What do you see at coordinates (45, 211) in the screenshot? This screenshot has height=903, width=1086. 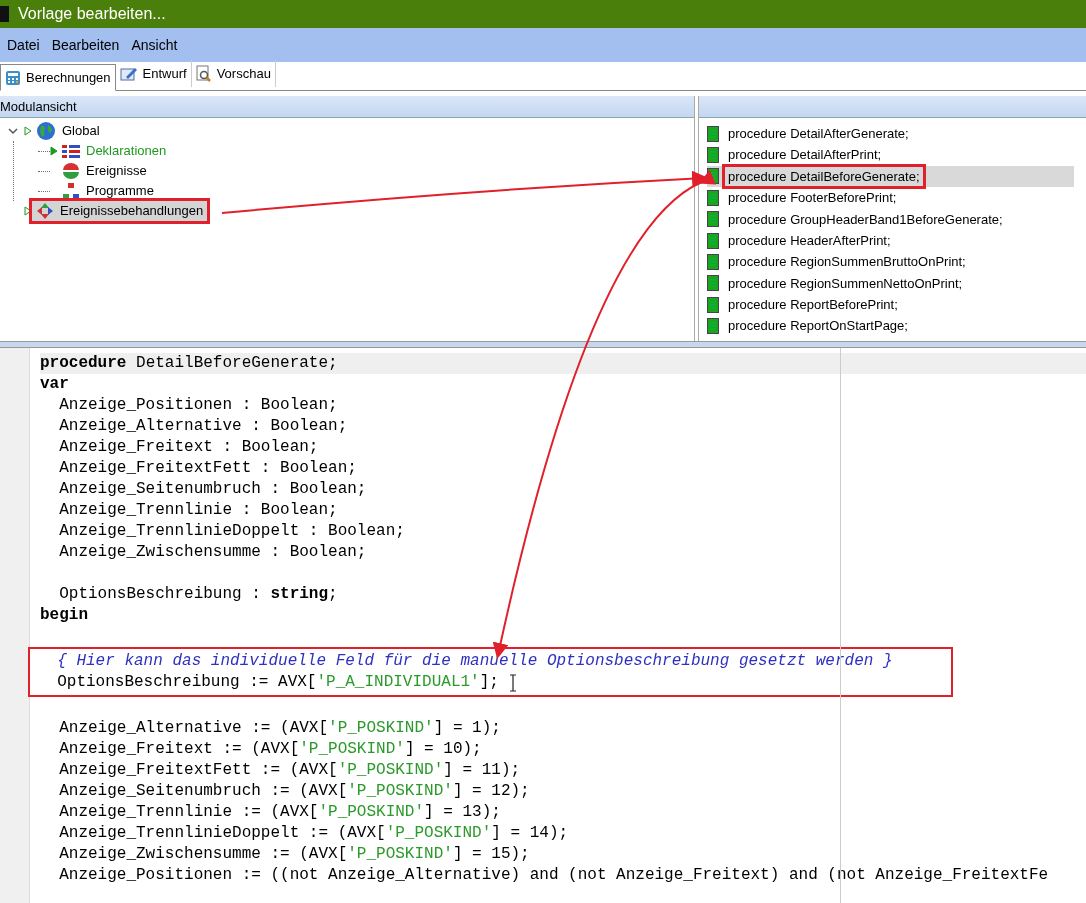 I see `four-arrows-icon` at bounding box center [45, 211].